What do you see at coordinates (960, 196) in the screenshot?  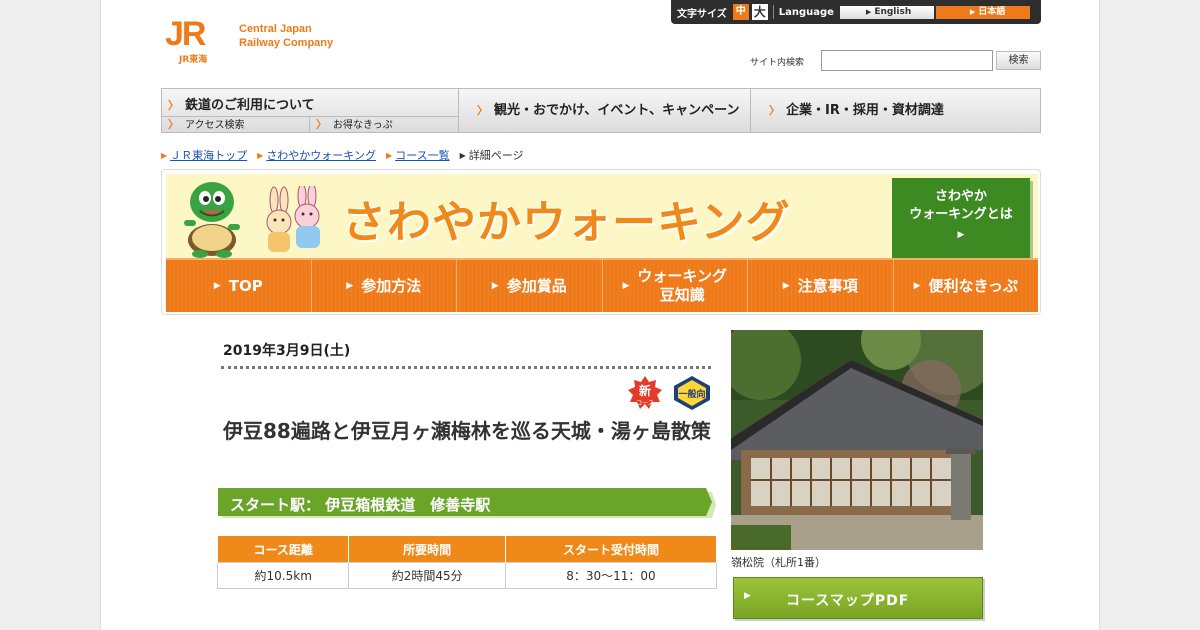 I see `about-walking-line1: さわやか` at bounding box center [960, 196].